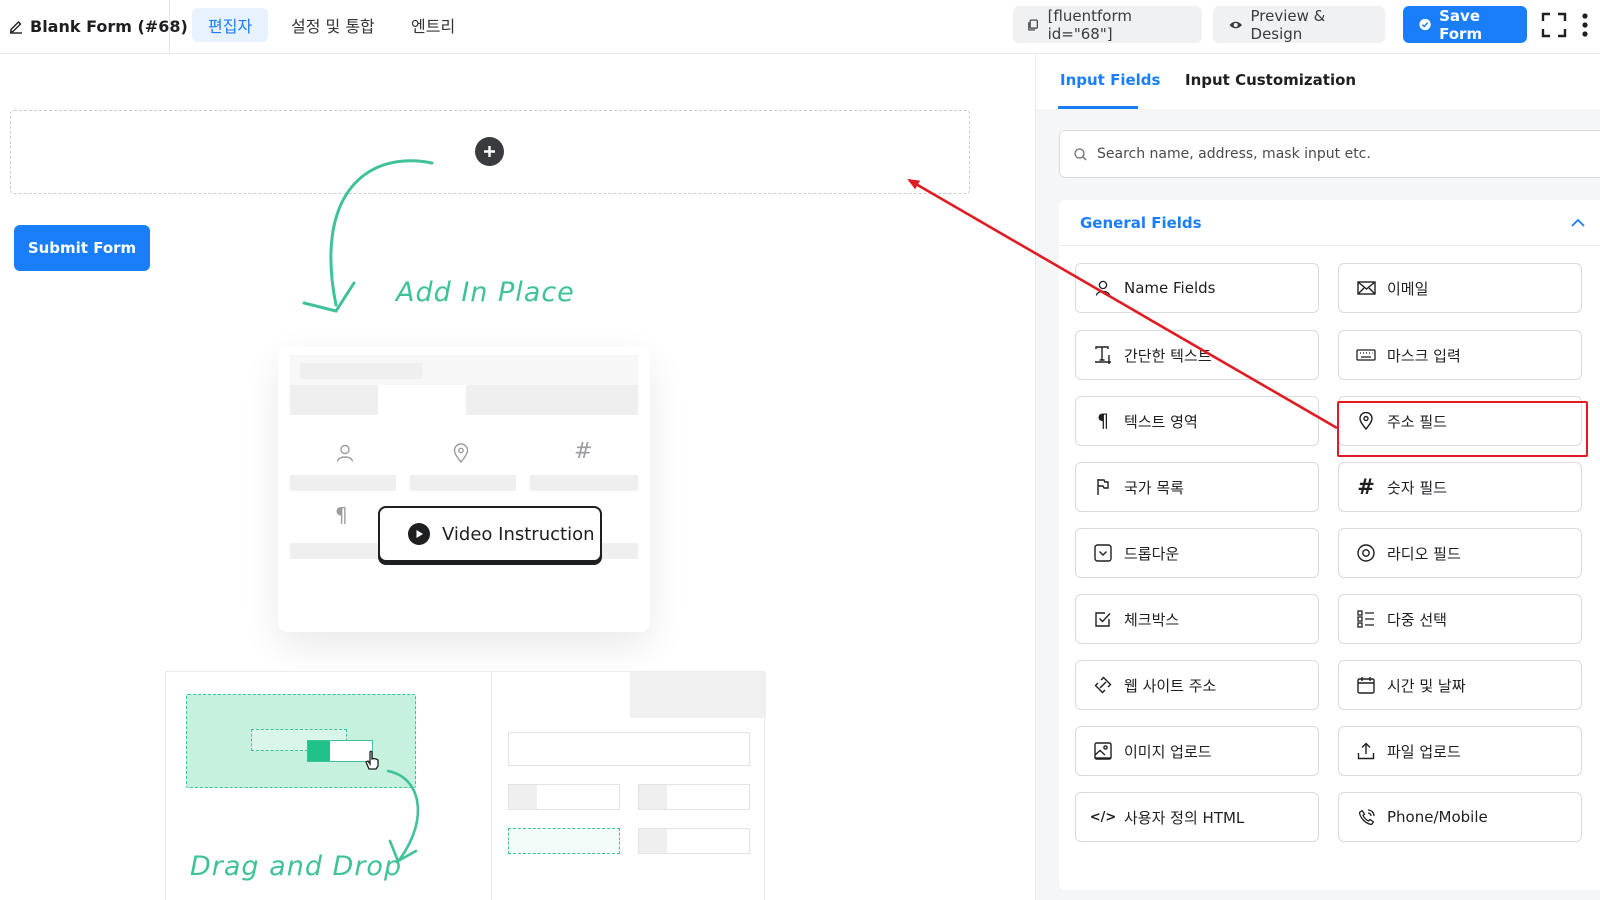  What do you see at coordinates (1424, 355) in the screenshot?
I see `field-label: 마스크 입력` at bounding box center [1424, 355].